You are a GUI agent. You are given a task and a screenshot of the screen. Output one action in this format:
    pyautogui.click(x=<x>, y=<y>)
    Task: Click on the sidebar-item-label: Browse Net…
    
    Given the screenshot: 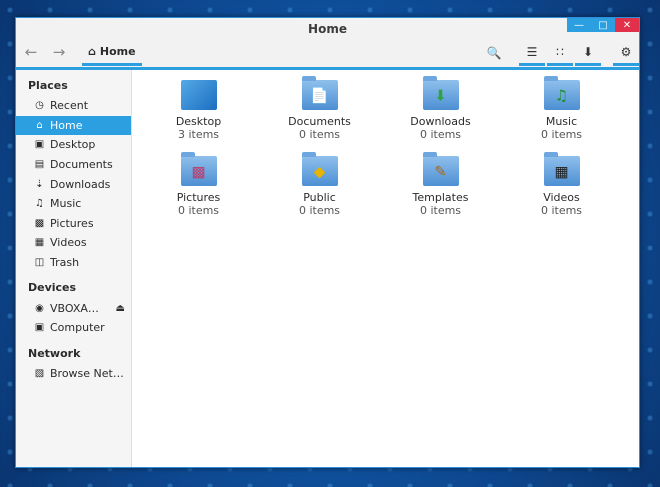 What is the action you would take?
    pyautogui.click(x=87, y=373)
    